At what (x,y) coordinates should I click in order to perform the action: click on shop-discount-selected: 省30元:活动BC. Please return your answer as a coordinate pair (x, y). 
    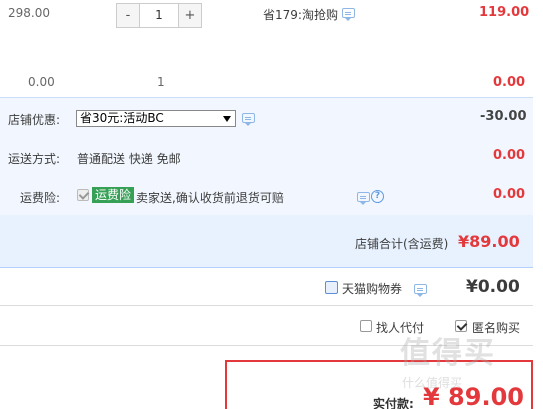
    Looking at the image, I should click on (122, 118).